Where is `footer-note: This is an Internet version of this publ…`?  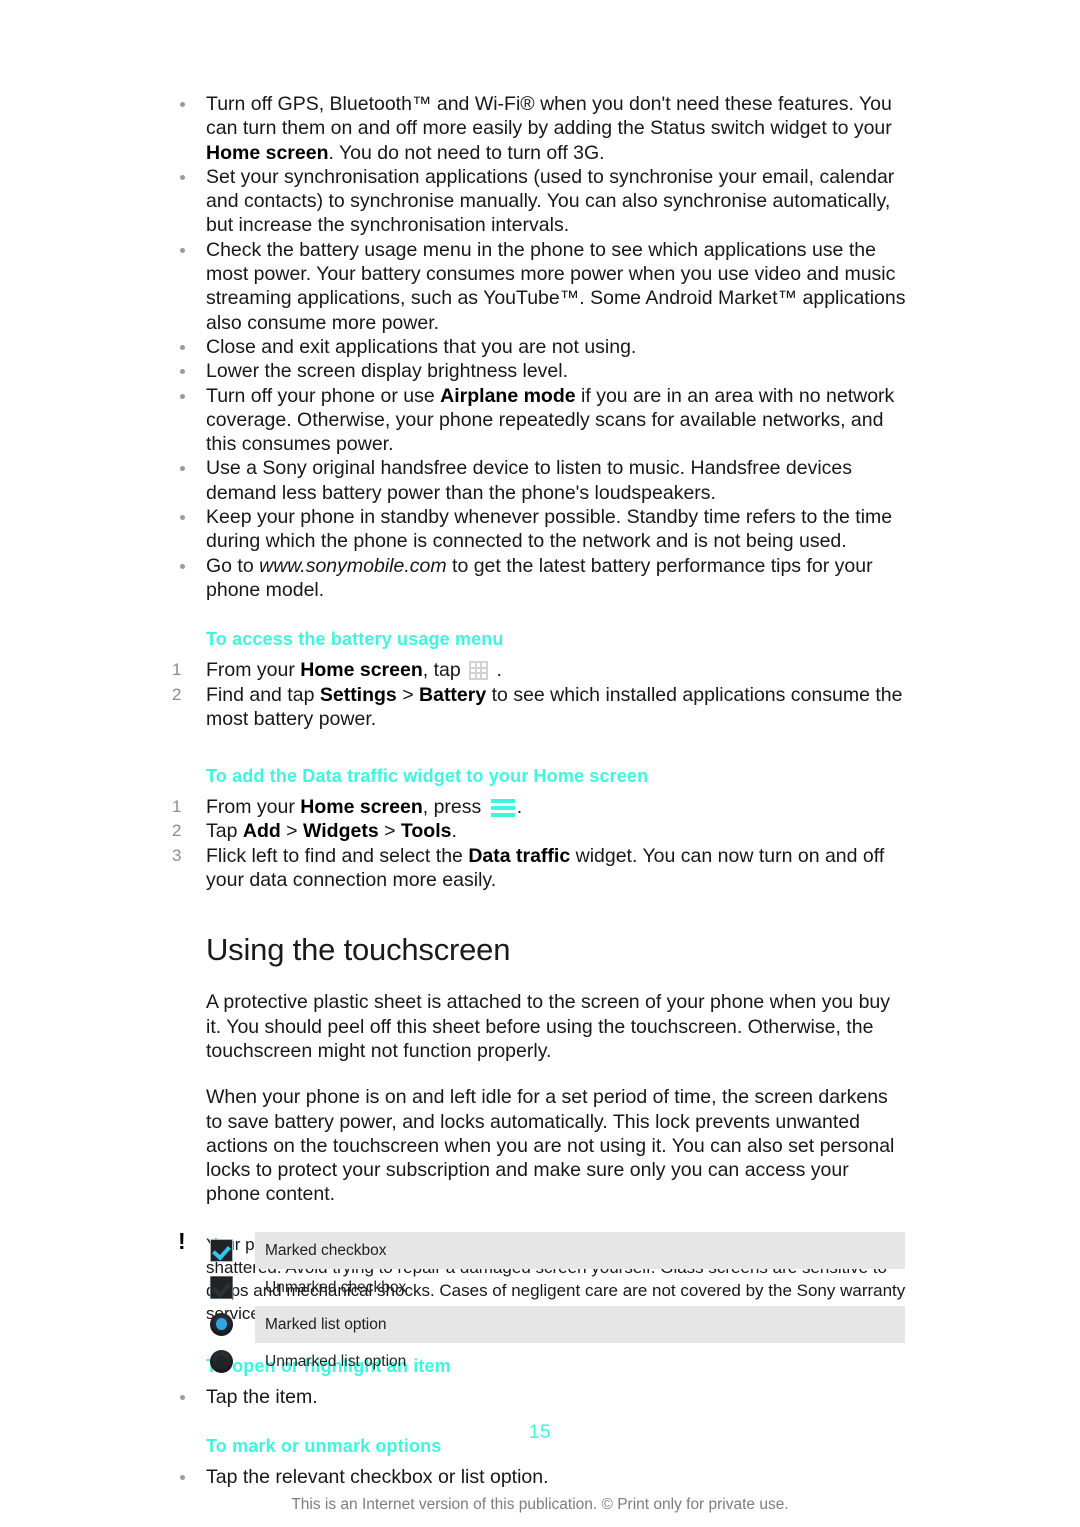 footer-note: This is an Internet version of this publ… is located at coordinates (540, 1504).